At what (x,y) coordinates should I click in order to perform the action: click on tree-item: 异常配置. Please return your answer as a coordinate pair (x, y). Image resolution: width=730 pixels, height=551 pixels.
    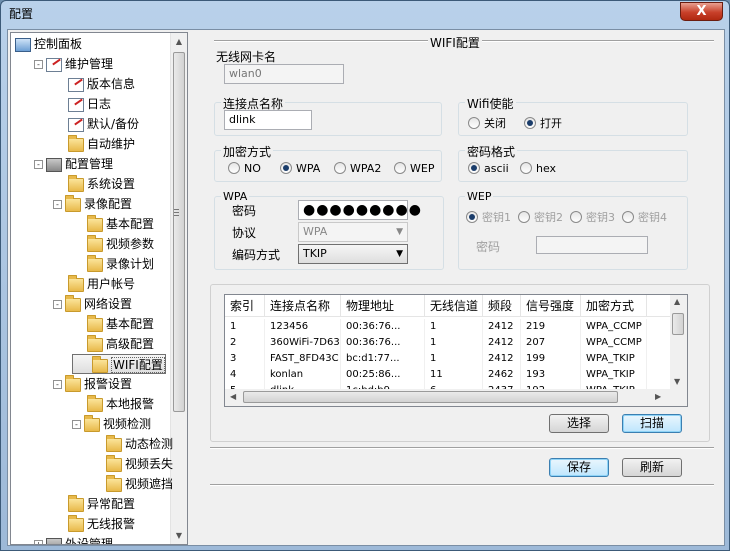
    Looking at the image, I should click on (94, 504).